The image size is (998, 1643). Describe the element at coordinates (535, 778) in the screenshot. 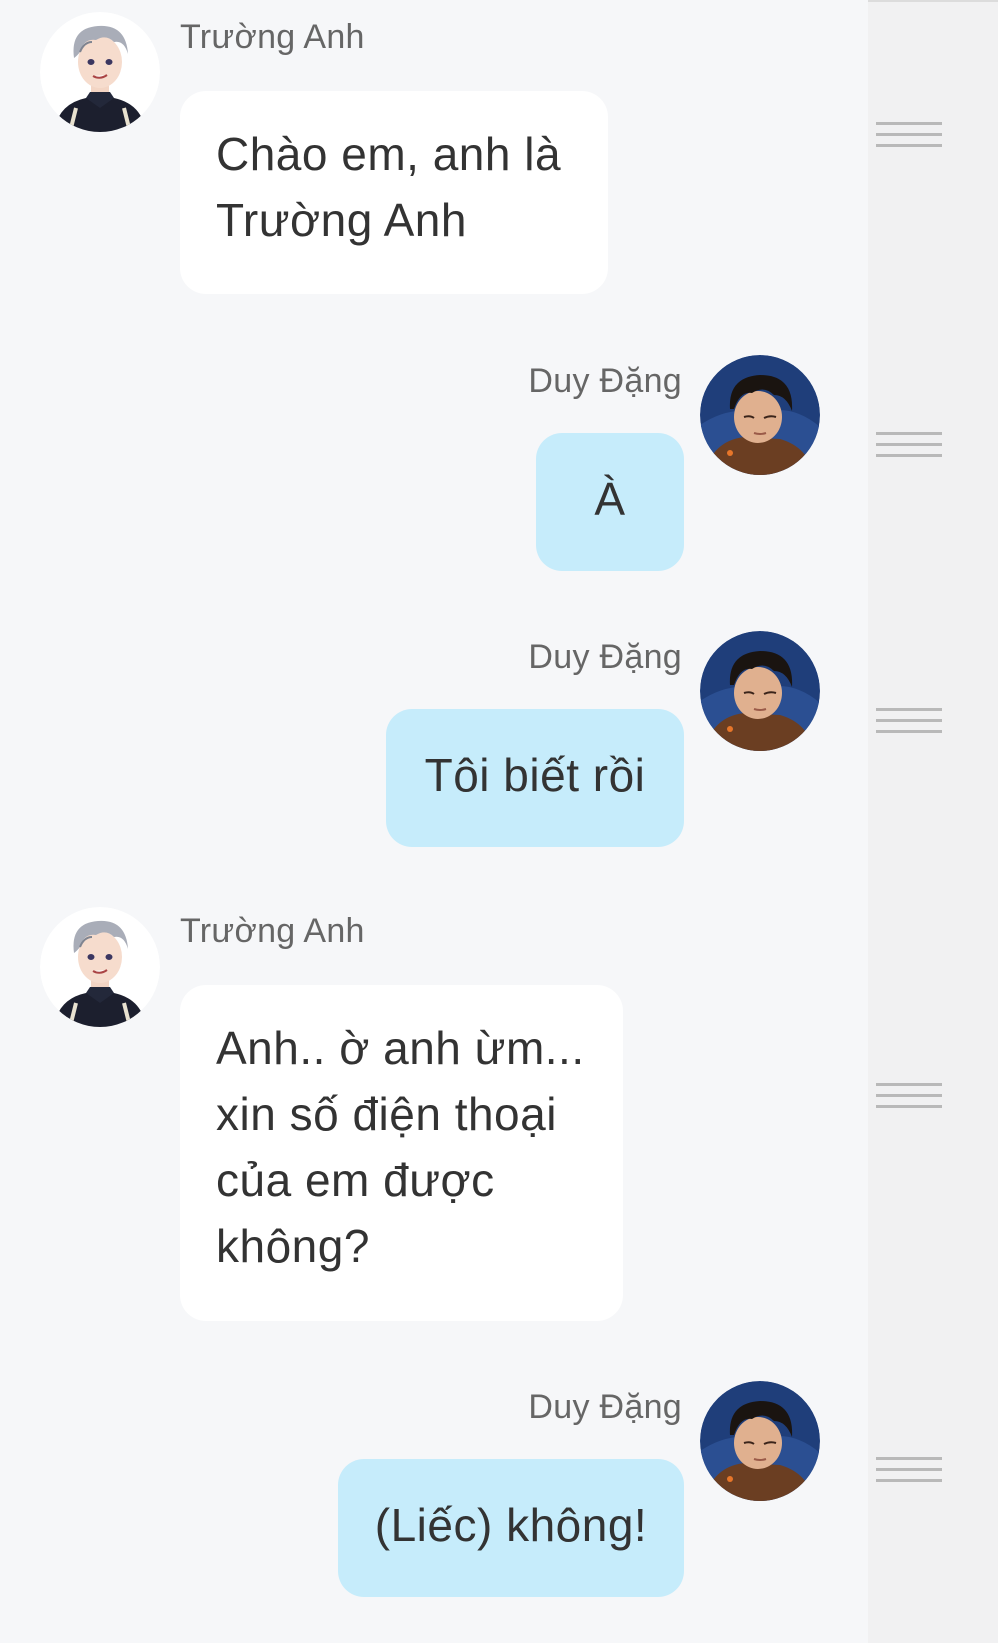

I see `message-bubble: Tôi biết rồi` at that location.